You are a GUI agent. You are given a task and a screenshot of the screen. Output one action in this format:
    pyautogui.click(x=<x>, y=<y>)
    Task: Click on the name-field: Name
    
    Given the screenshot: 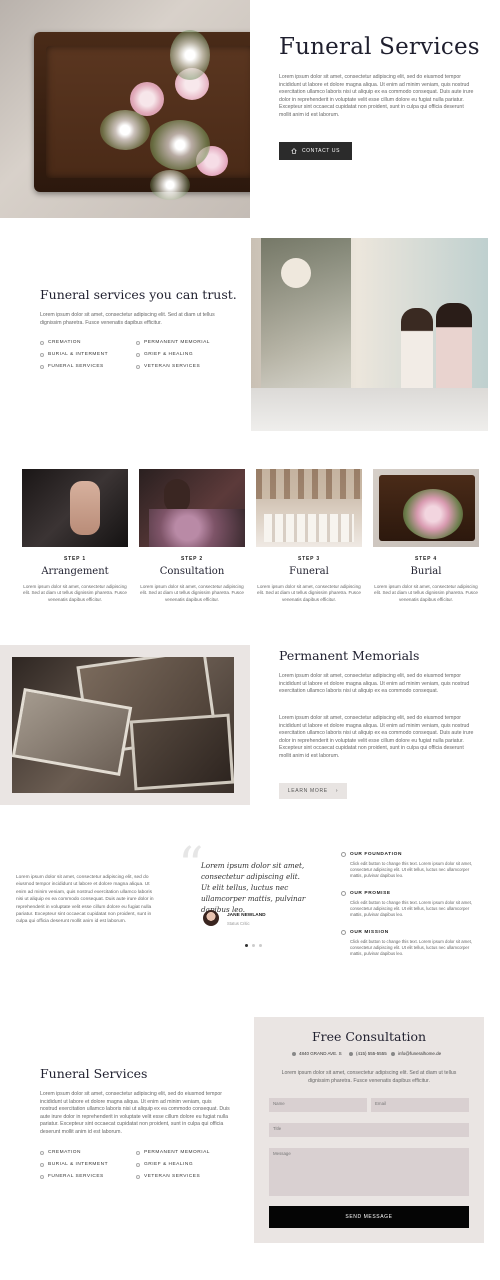 What is the action you would take?
    pyautogui.click(x=318, y=1105)
    